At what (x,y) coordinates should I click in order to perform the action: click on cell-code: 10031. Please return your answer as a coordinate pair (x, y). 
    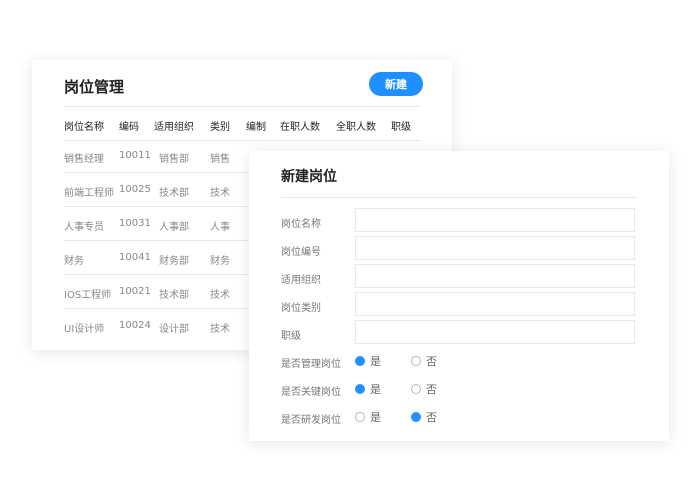
    Looking at the image, I should click on (135, 223).